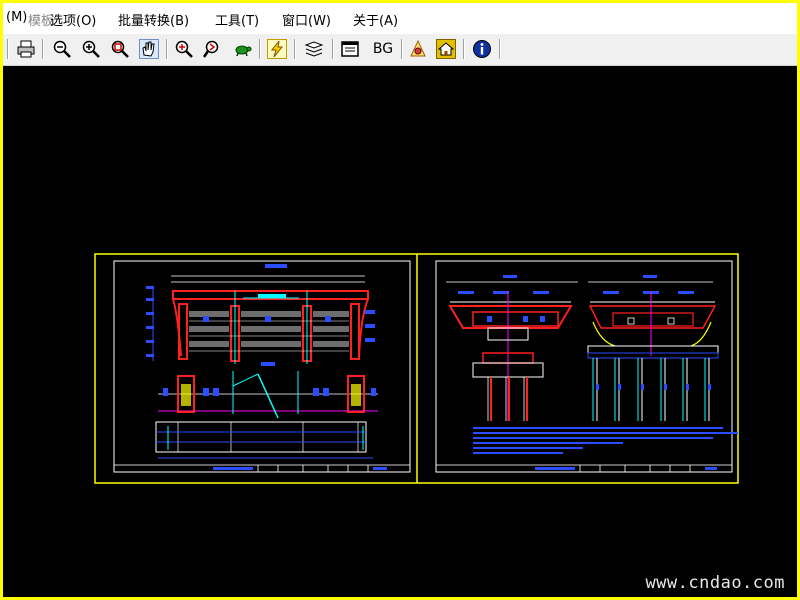  I want to click on menu-item-window: 窗口(W), so click(306, 19).